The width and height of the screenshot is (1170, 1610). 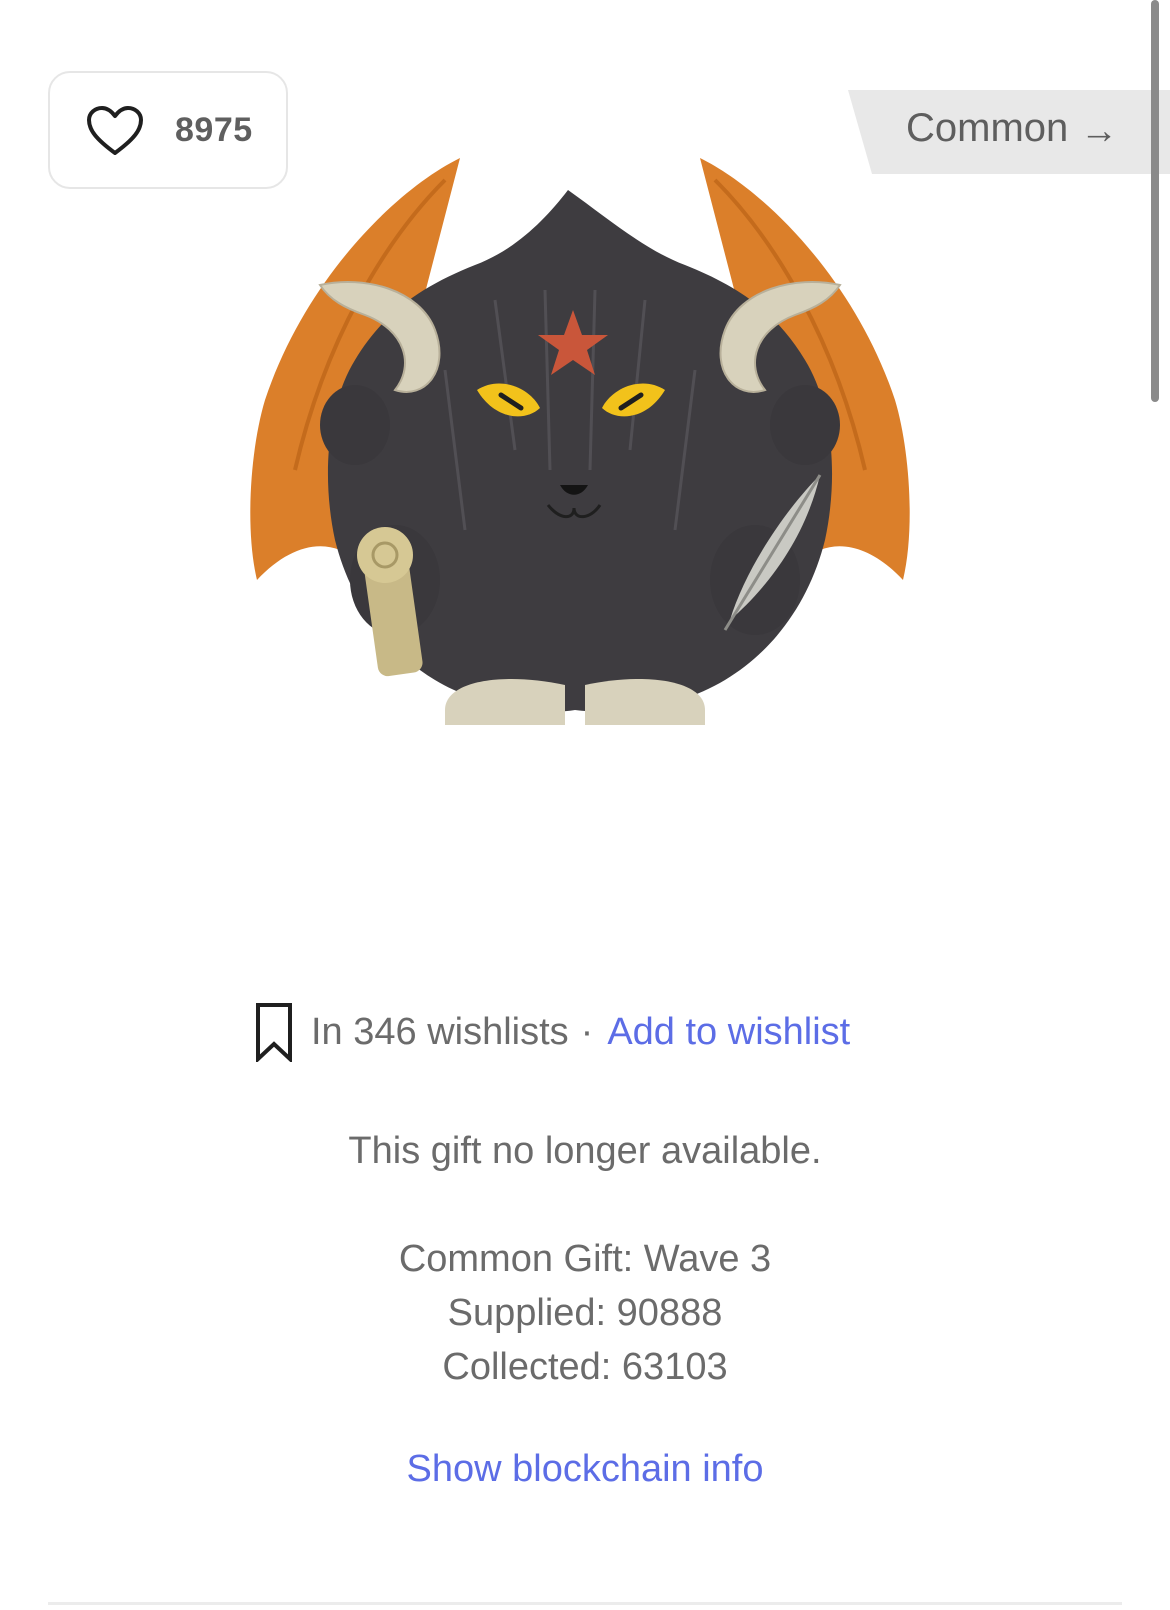 I want to click on heart-icon, so click(x=115, y=130).